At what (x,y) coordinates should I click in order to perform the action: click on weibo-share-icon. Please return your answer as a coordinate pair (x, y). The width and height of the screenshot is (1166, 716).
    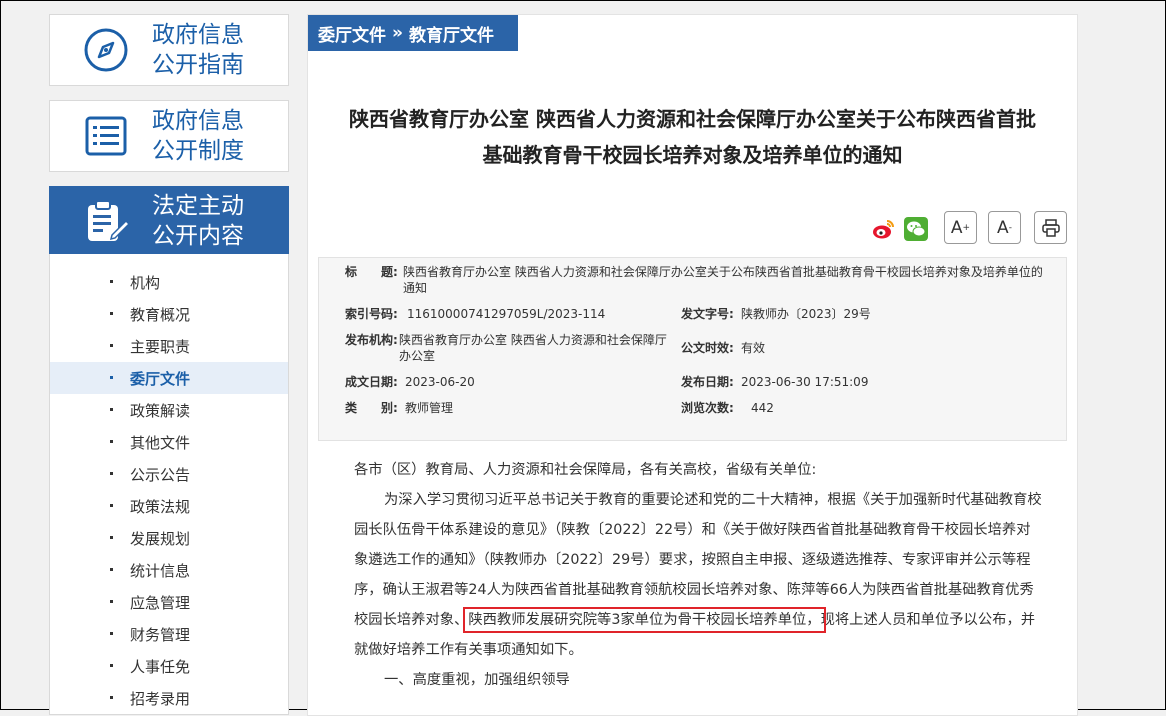
    Looking at the image, I should click on (884, 229).